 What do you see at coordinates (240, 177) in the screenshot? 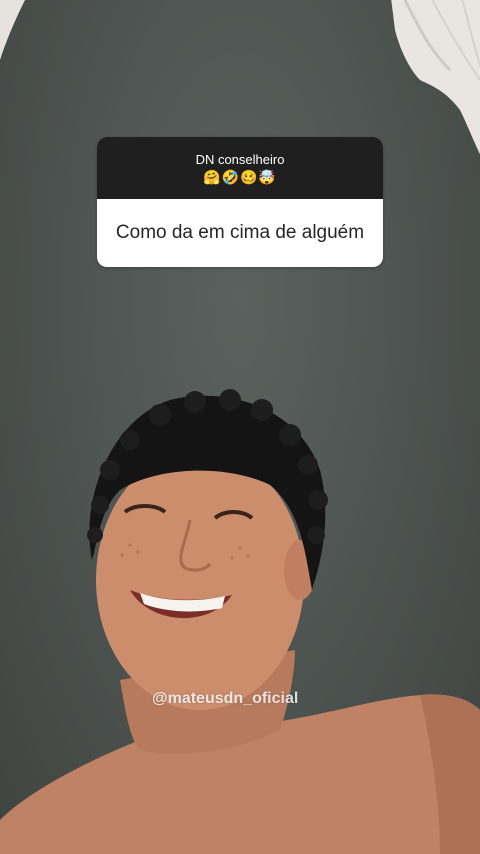
I see `question-sticker-emojis: 🤗🤣🥴🤯` at bounding box center [240, 177].